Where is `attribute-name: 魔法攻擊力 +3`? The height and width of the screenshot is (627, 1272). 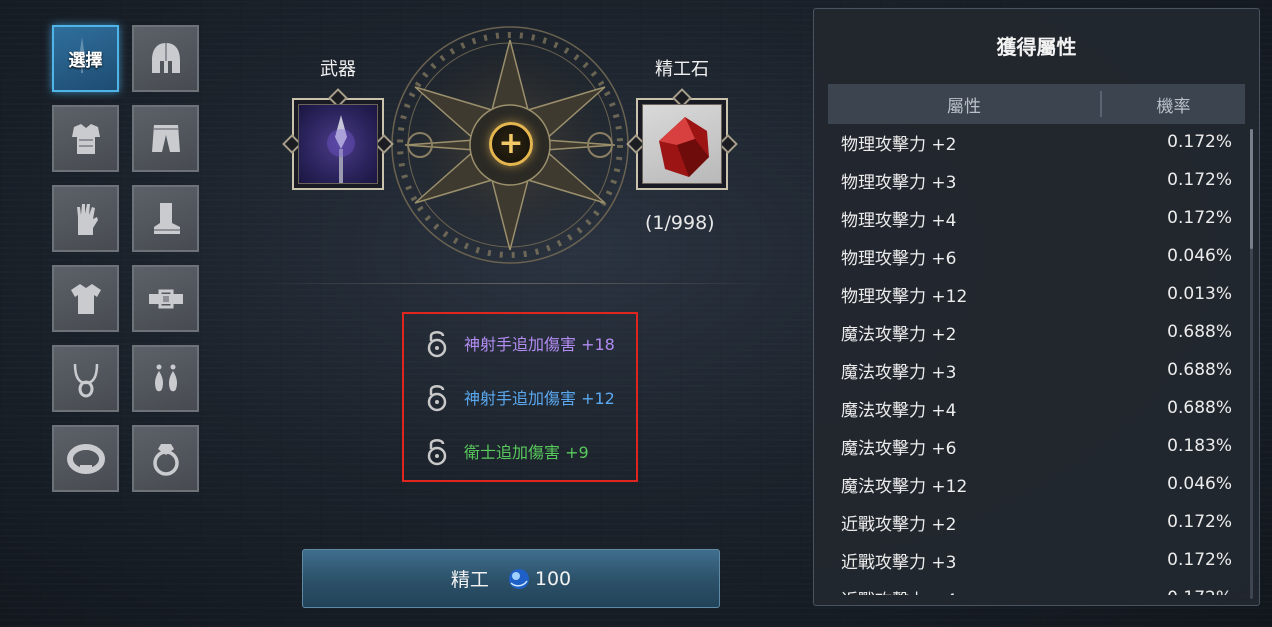 attribute-name: 魔法攻擊力 +3 is located at coordinates (899, 372).